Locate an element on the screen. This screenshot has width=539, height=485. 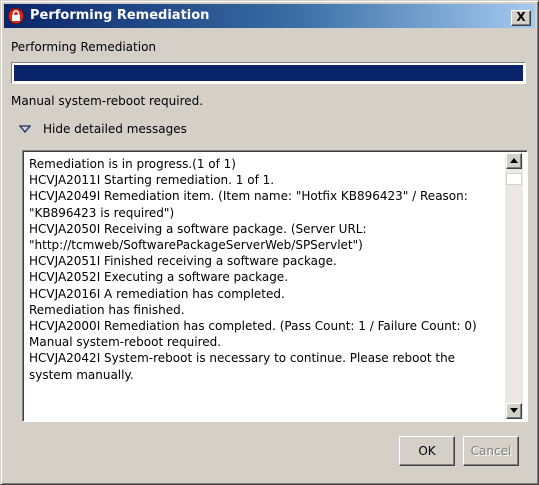
triangle-down-icon is located at coordinates (25, 129).